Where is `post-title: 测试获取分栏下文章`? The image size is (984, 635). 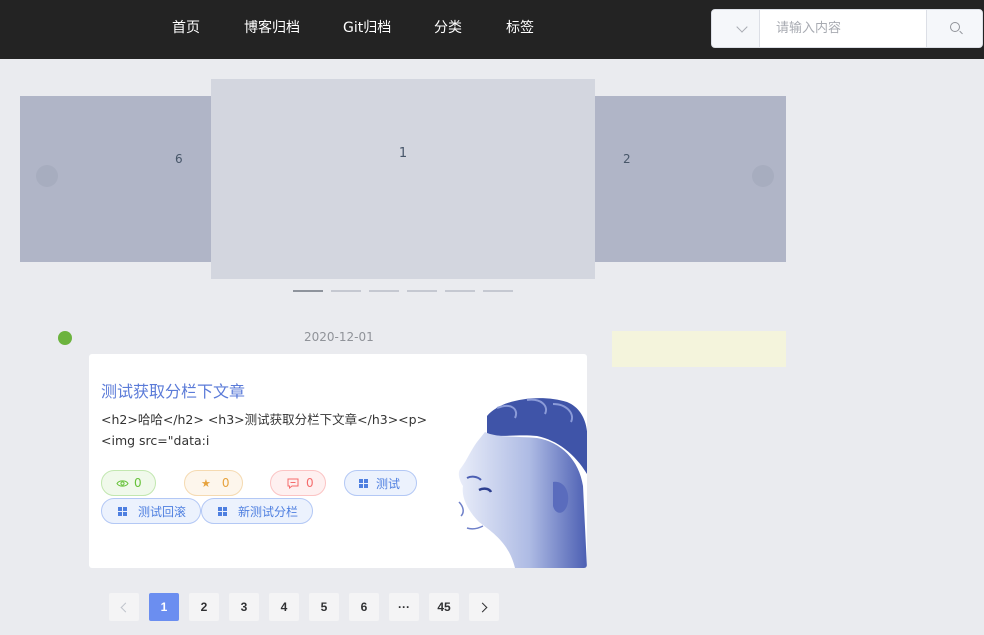 post-title: 测试获取分栏下文章 is located at coordinates (173, 390).